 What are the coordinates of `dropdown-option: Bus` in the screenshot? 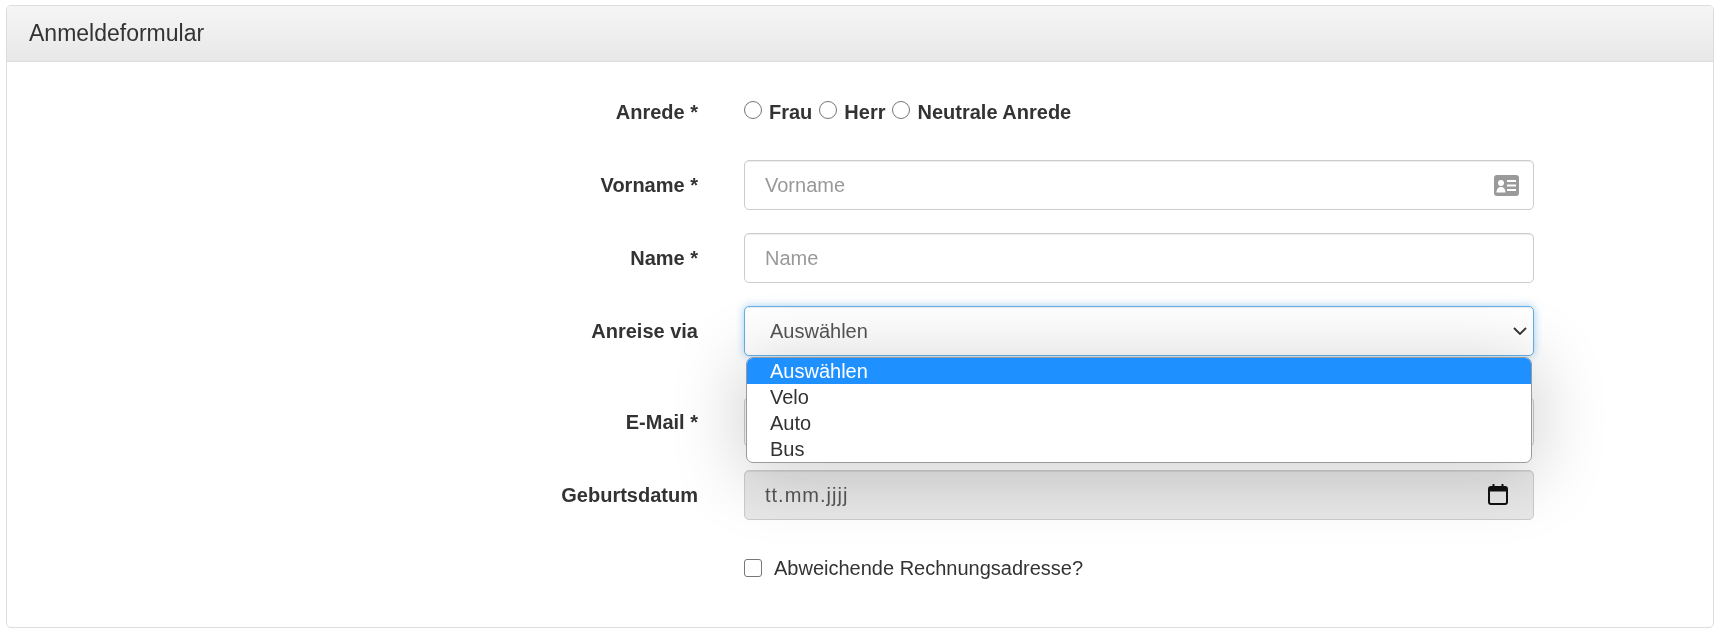 It's located at (1139, 449).